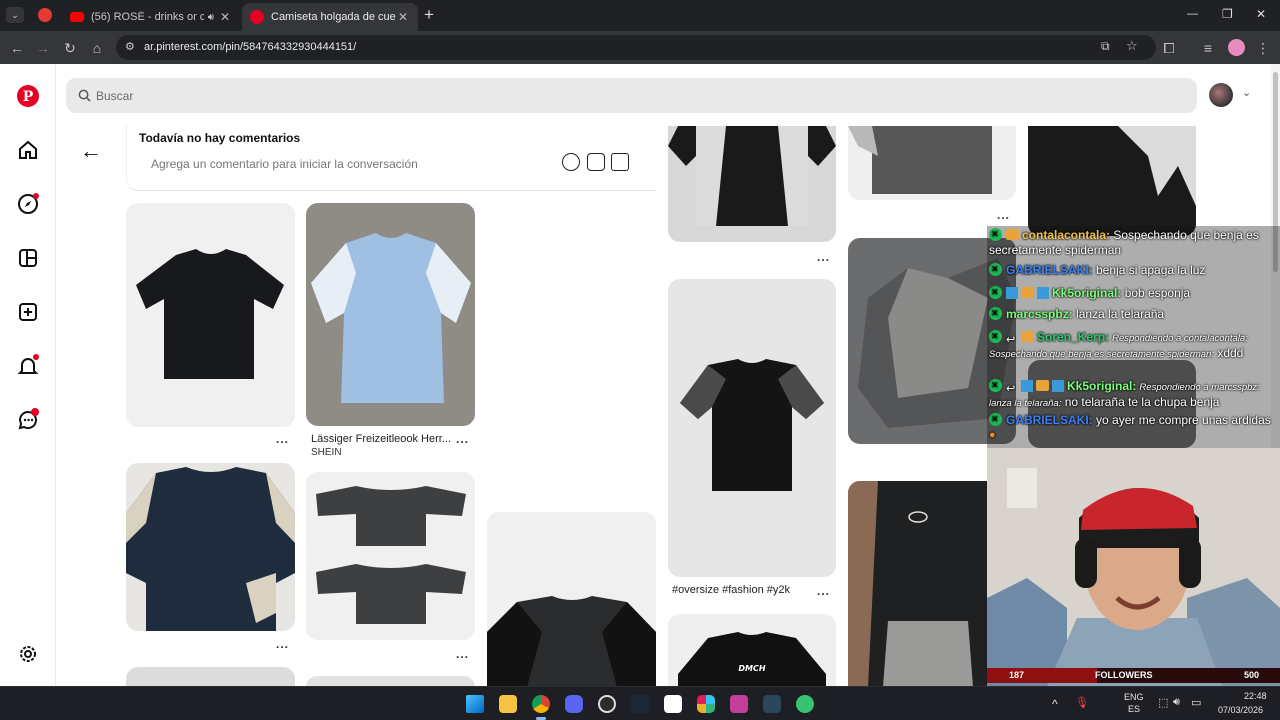 Image resolution: width=1280 pixels, height=720 pixels. I want to click on network-icon: ⬚, so click(1163, 702).